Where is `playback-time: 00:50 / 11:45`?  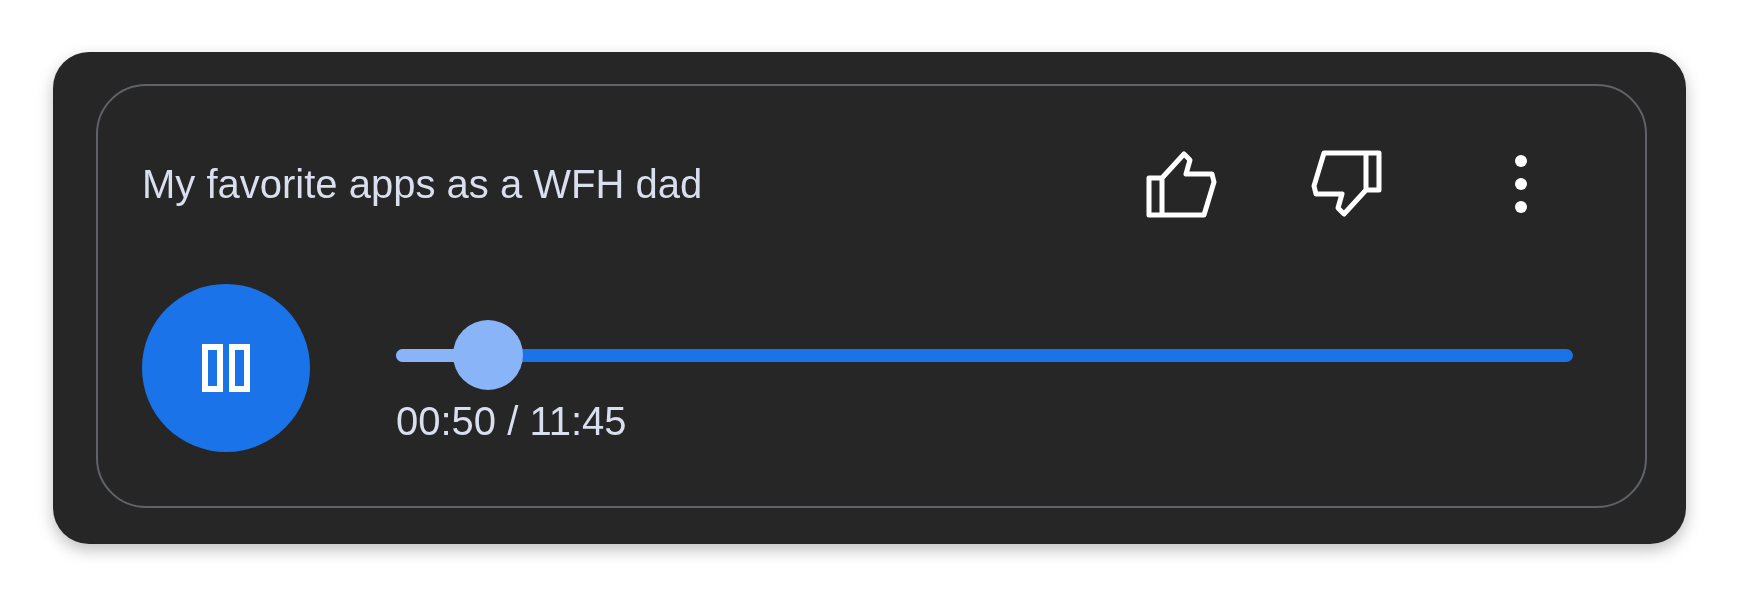 playback-time: 00:50 / 11:45 is located at coordinates (512, 421).